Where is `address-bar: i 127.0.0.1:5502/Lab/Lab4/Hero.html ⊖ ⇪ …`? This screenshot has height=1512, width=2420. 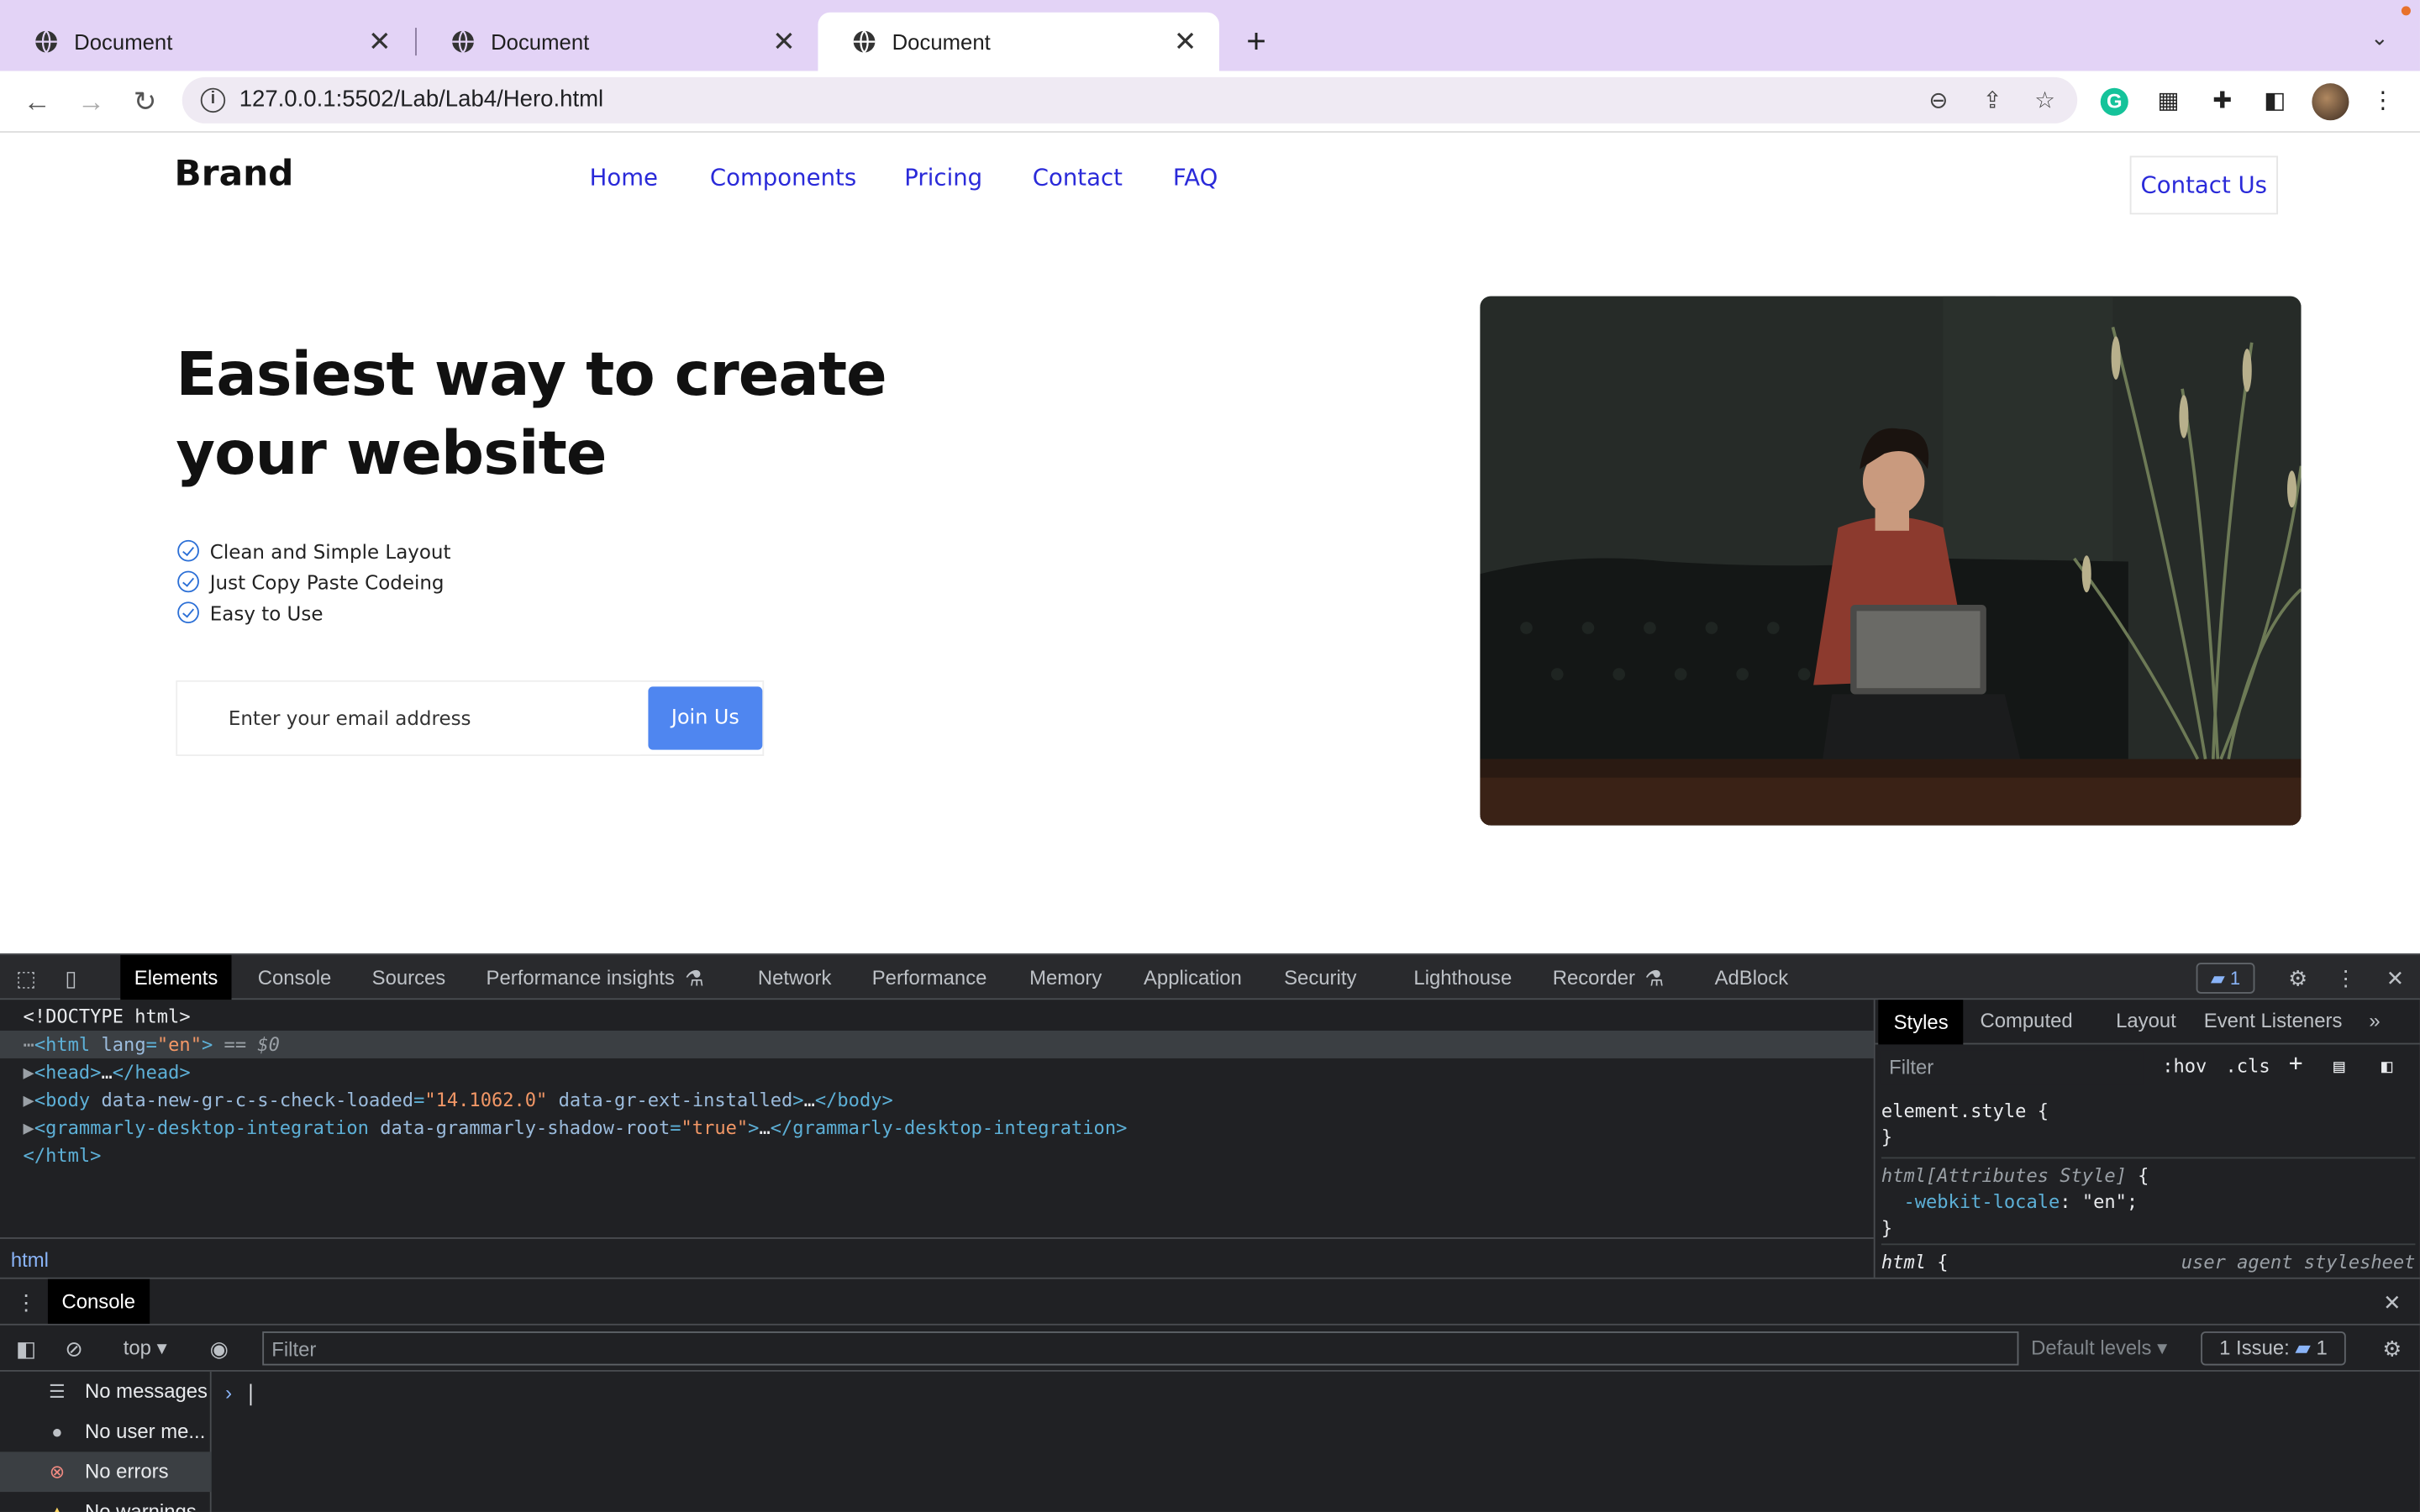
address-bar: i 127.0.0.1:5502/Lab/Lab4/Hero.html ⊖ ⇪ … is located at coordinates (1130, 99).